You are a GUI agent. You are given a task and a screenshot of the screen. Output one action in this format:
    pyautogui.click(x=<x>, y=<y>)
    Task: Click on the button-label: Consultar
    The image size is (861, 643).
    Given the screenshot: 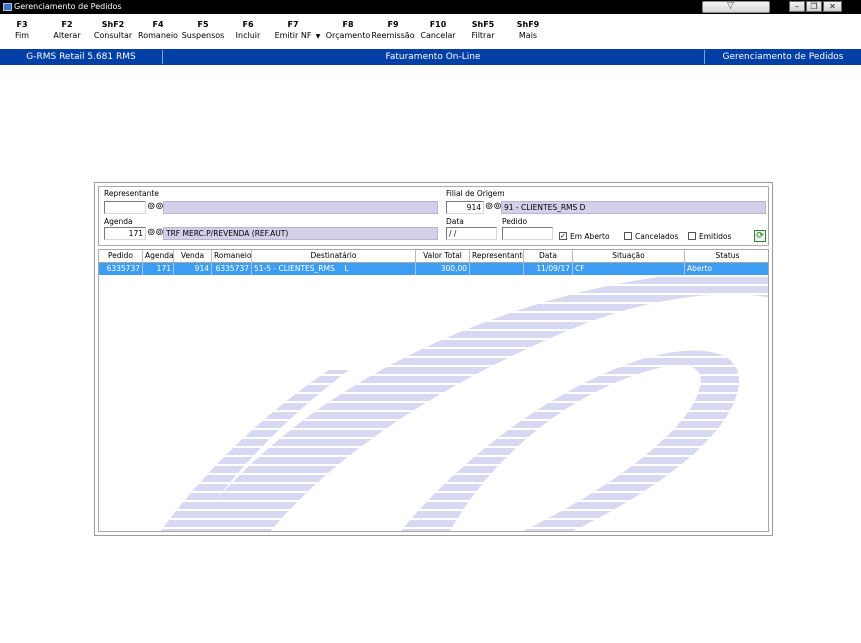 What is the action you would take?
    pyautogui.click(x=113, y=35)
    